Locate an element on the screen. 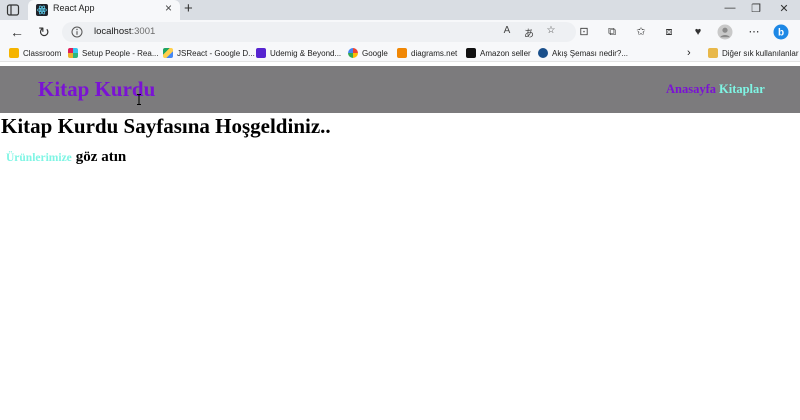 The width and height of the screenshot is (800, 420). bookmark-item: diagrams.net is located at coordinates (427, 53).